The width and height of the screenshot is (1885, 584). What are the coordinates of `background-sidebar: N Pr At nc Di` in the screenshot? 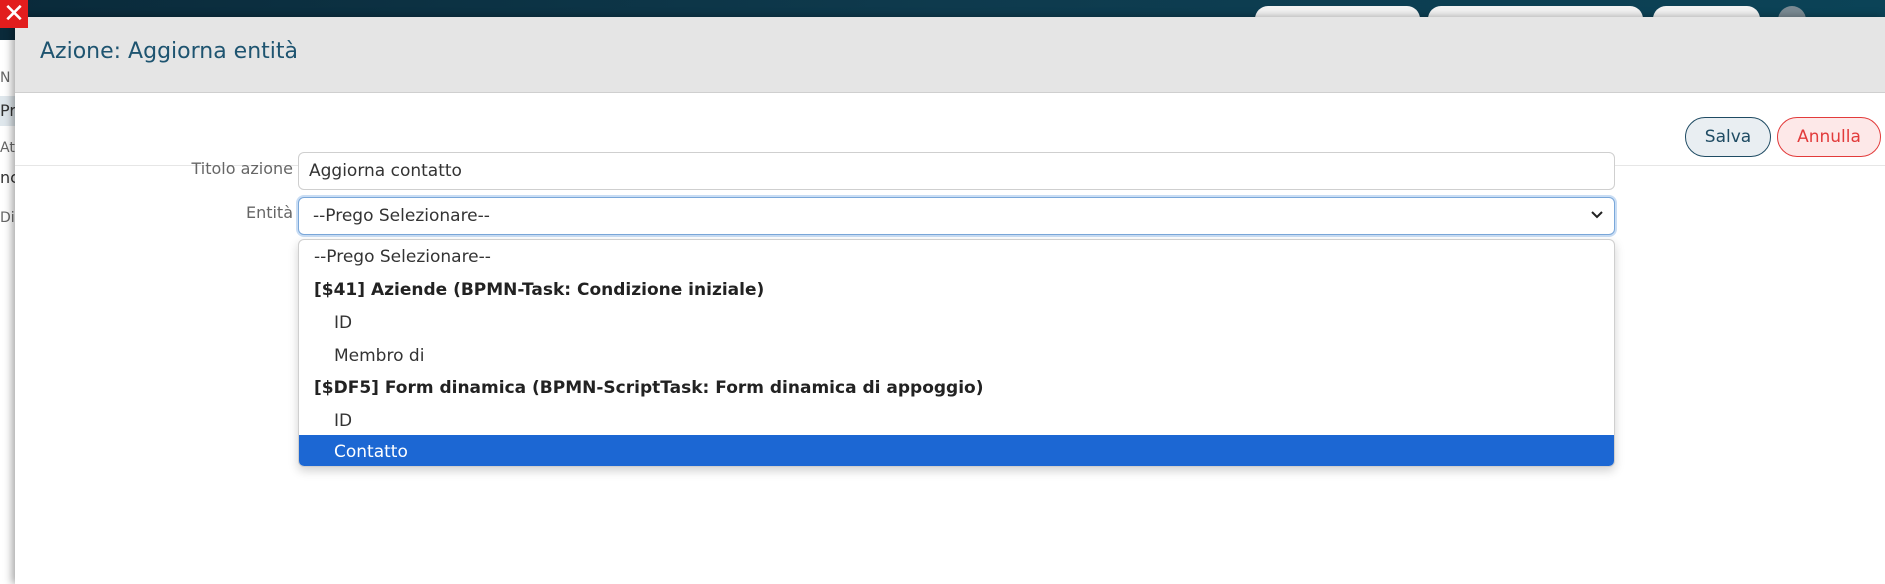 It's located at (8, 312).